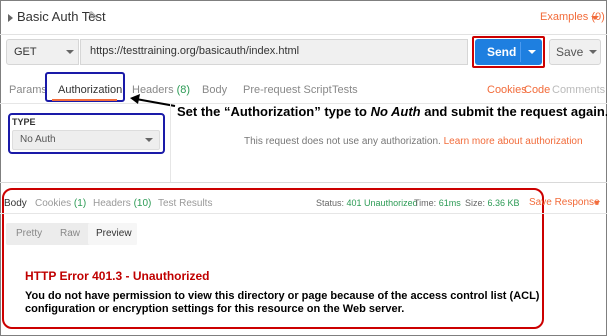 The image size is (607, 336). What do you see at coordinates (38, 139) in the screenshot?
I see `auth-type-value: No Auth` at bounding box center [38, 139].